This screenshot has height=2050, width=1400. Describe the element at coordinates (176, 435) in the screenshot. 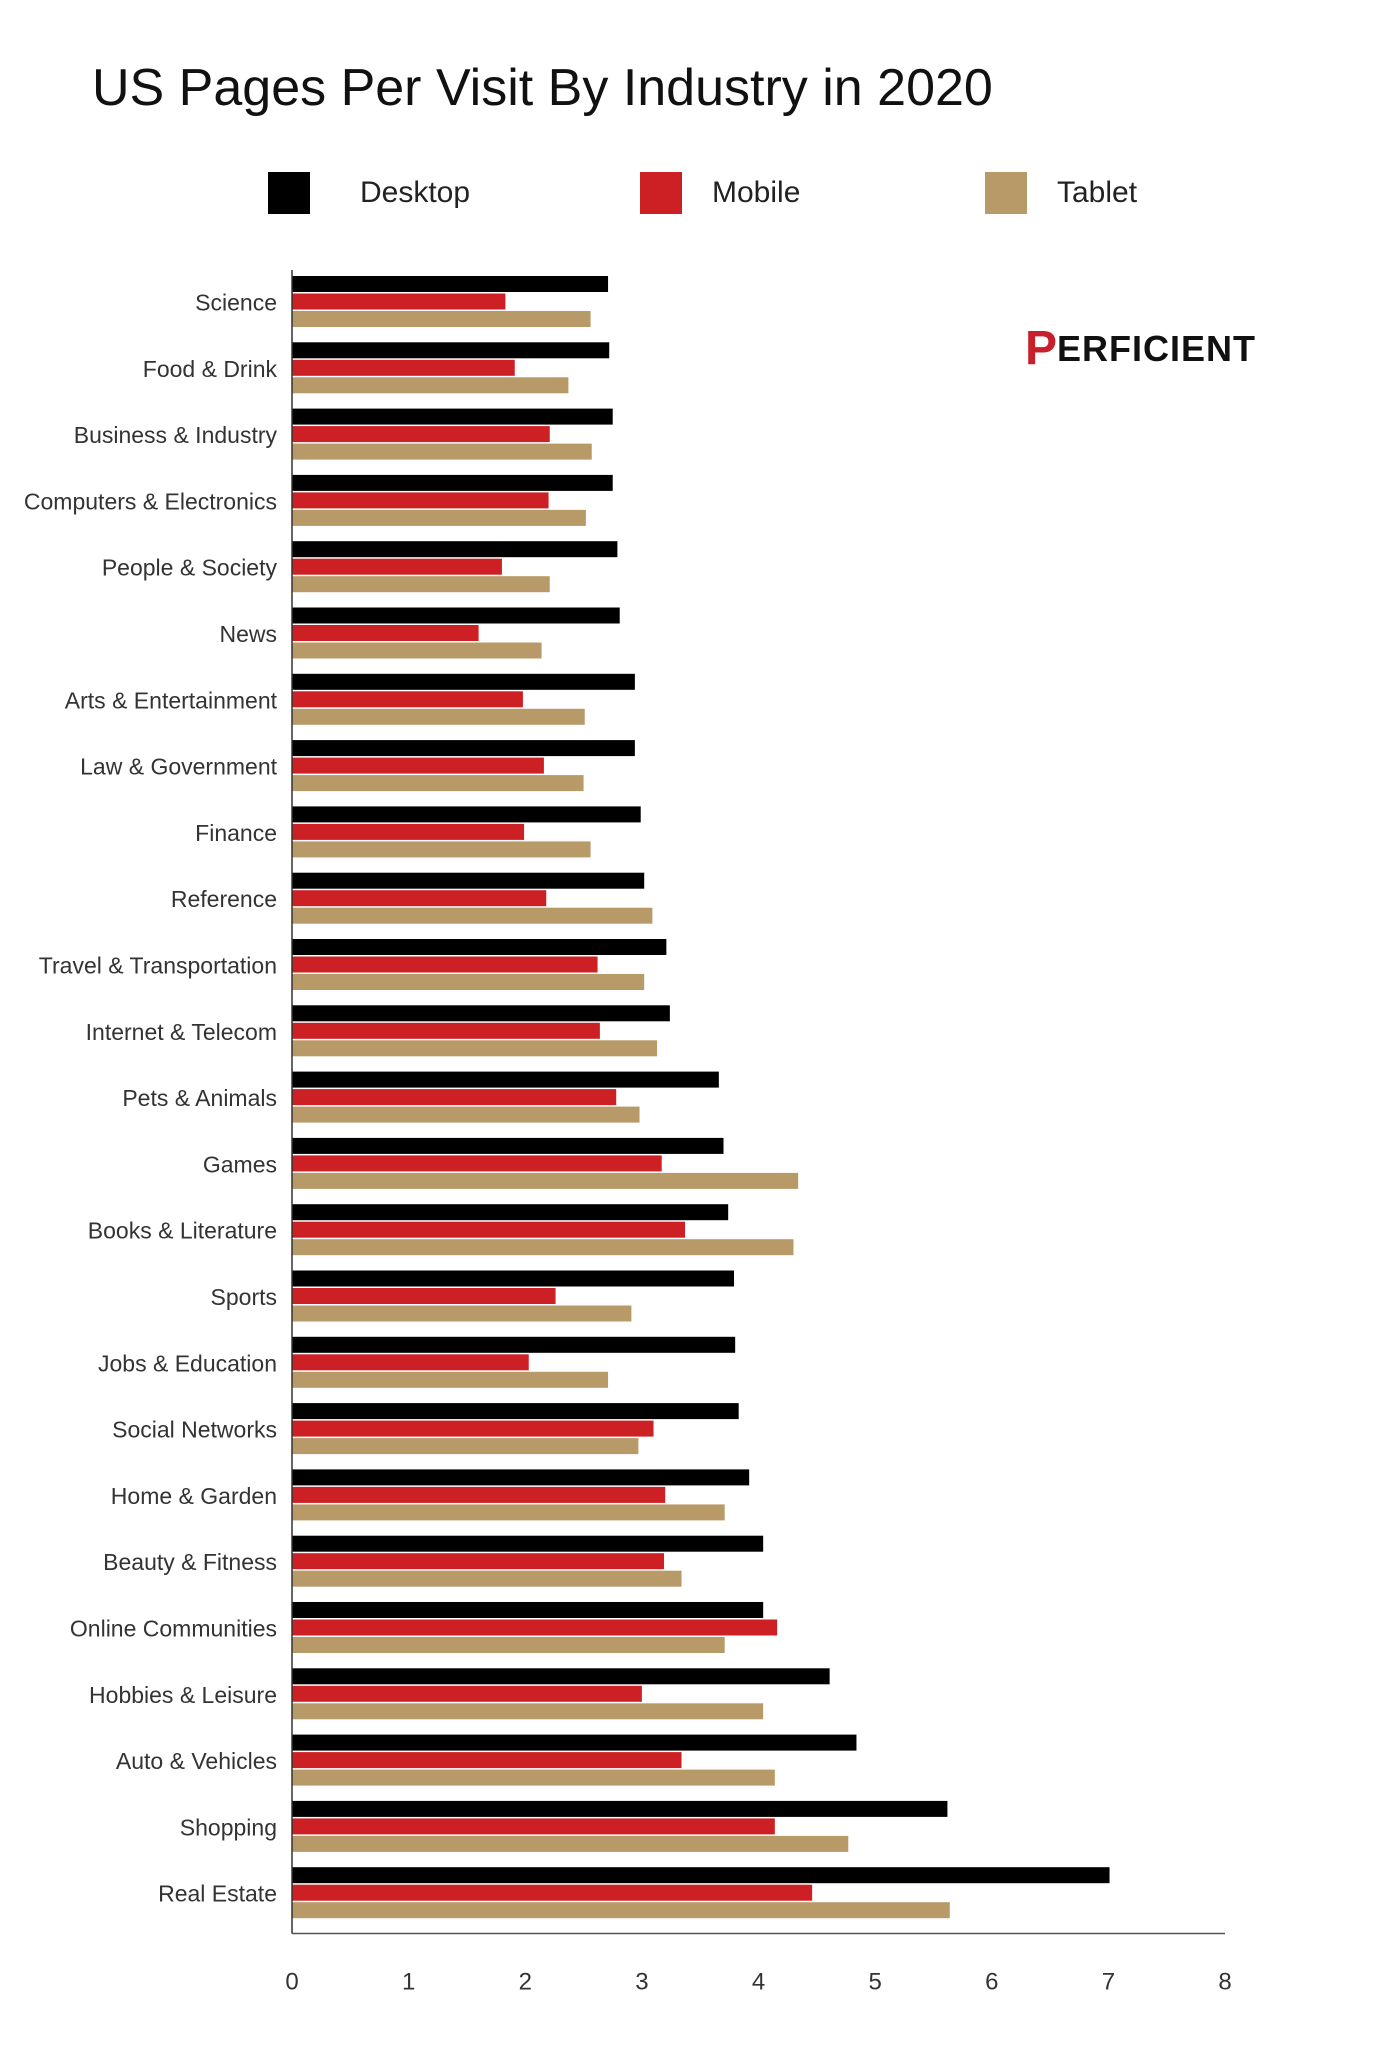

I see `category-label: Business & Industry` at that location.